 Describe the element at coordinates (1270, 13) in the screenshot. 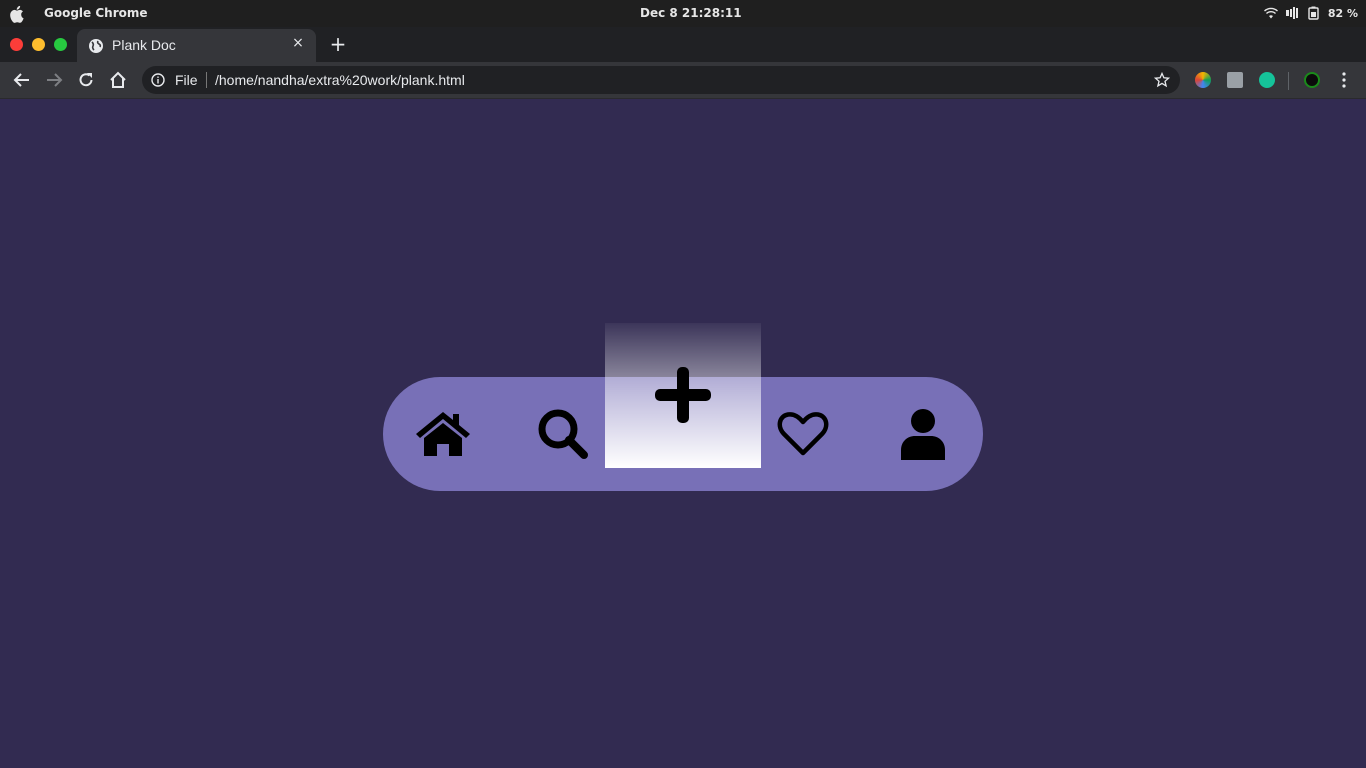

I see `wifi-icon` at that location.